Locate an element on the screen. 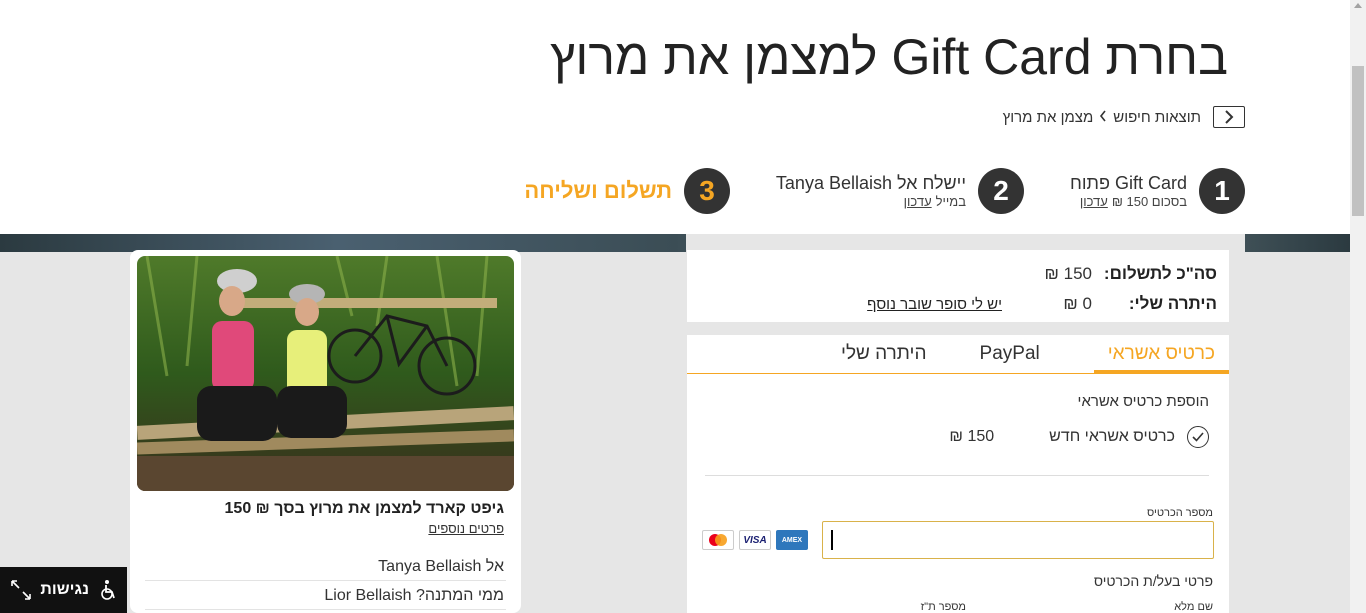  back-button is located at coordinates (1229, 117).